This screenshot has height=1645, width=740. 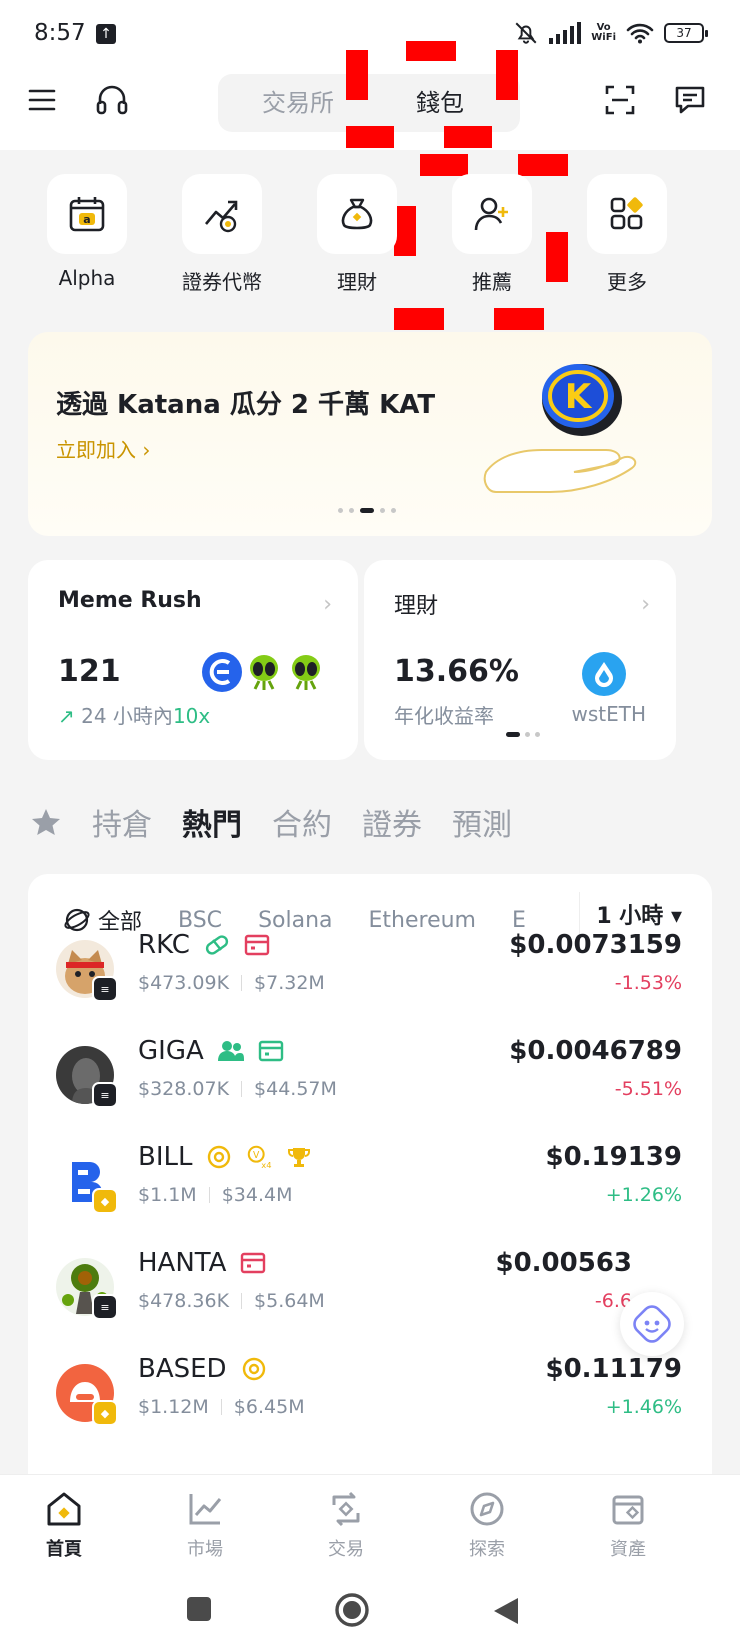 I want to click on alpha-at-icon, so click(x=254, y=1369).